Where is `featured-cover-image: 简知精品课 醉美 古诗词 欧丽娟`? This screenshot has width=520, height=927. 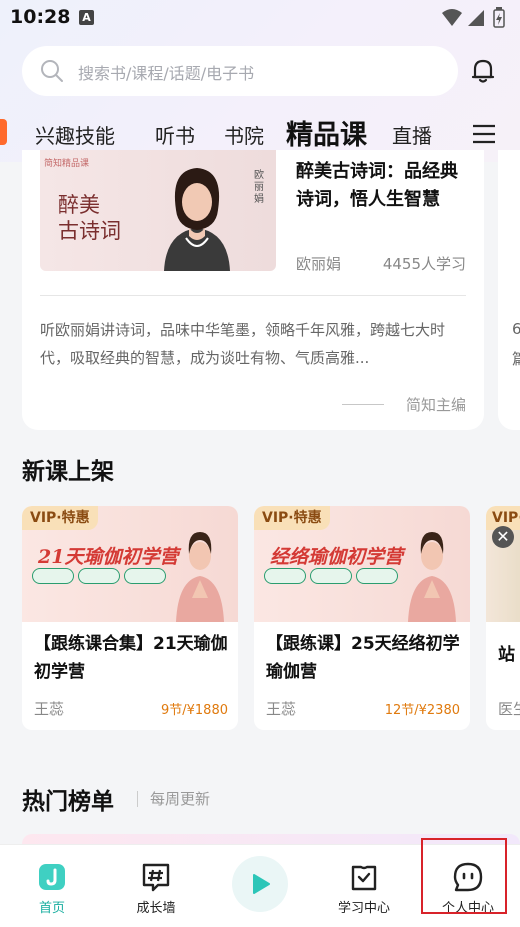
featured-cover-image: 简知精品课 醉美 古诗词 欧丽娟 is located at coordinates (158, 210).